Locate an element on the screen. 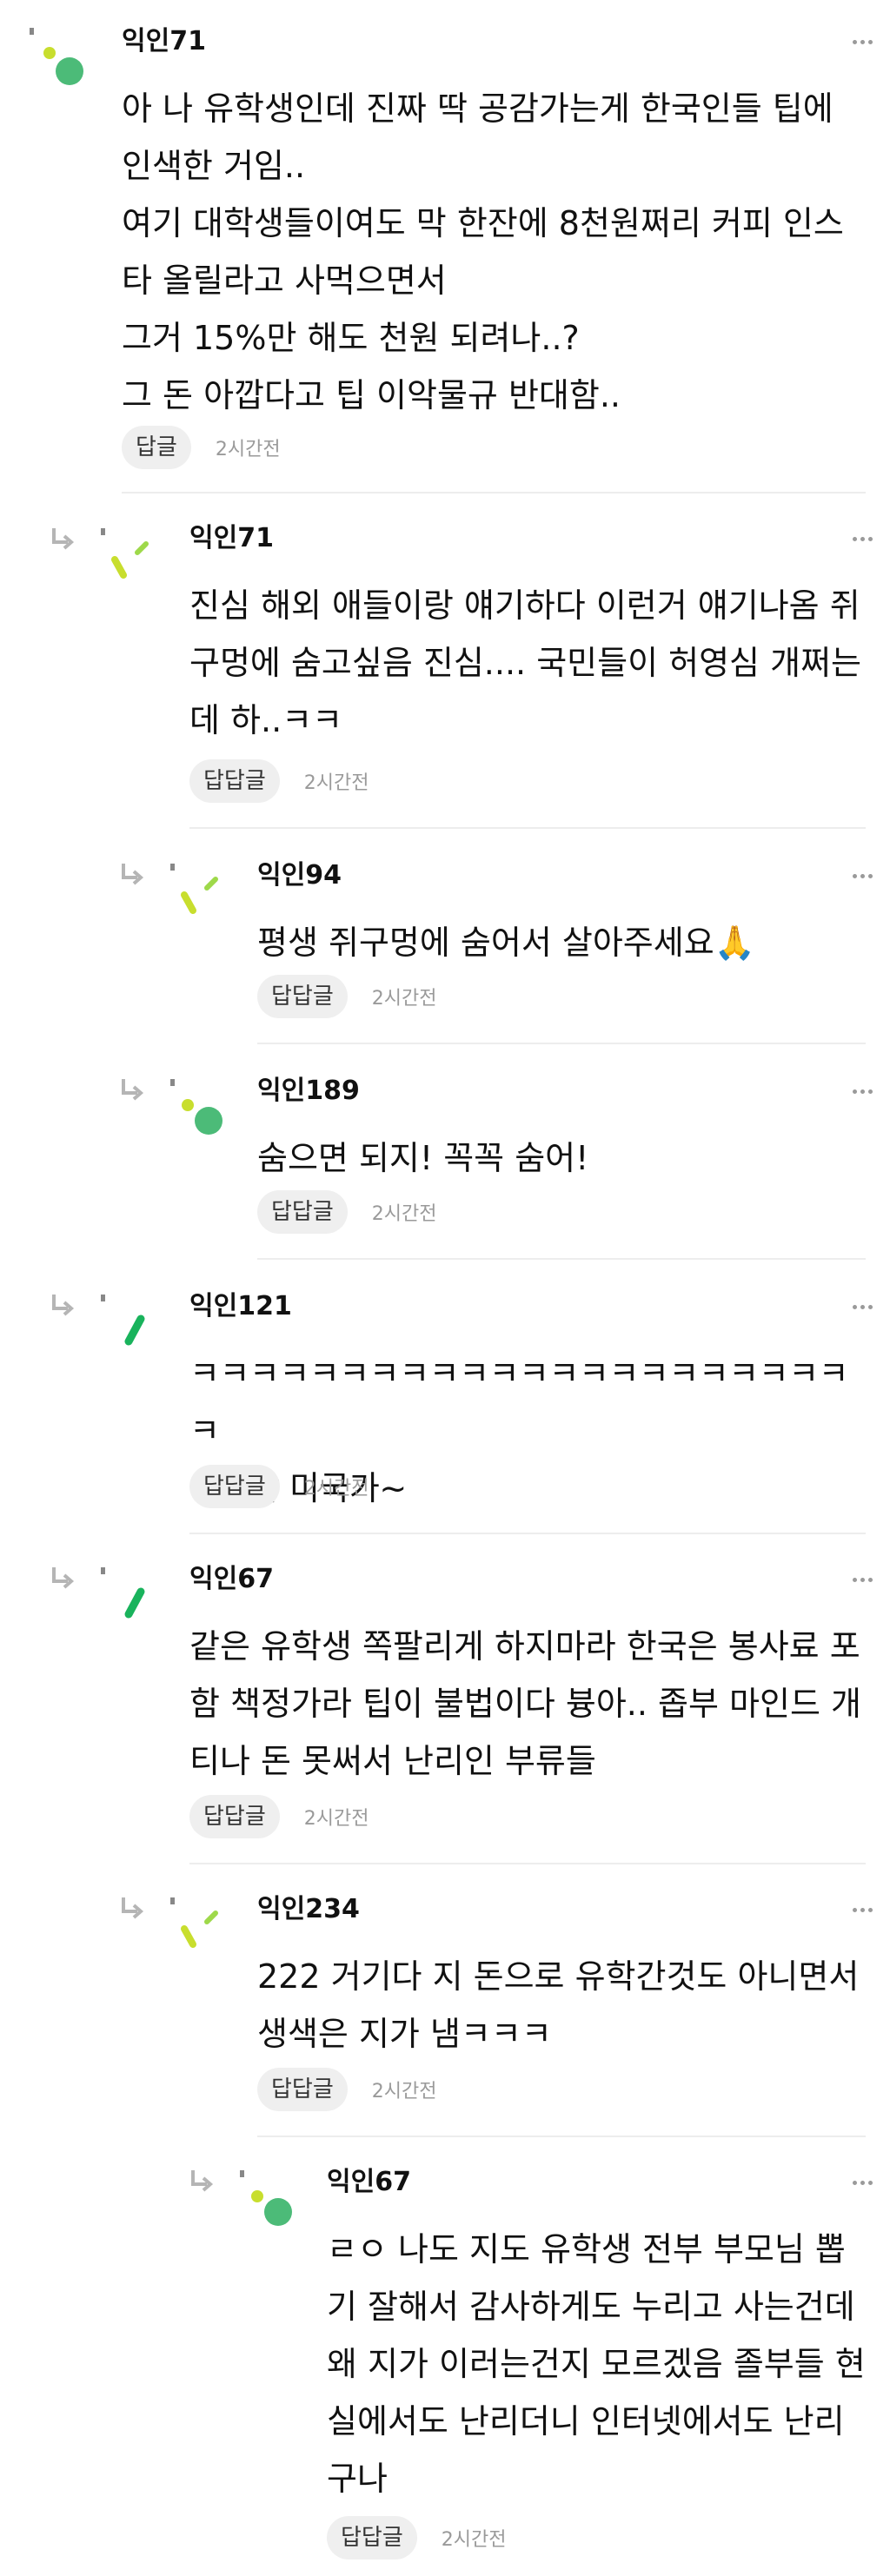 Image resolution: width=890 pixels, height=2576 pixels. comment-nickname: 익인121 is located at coordinates (241, 1307).